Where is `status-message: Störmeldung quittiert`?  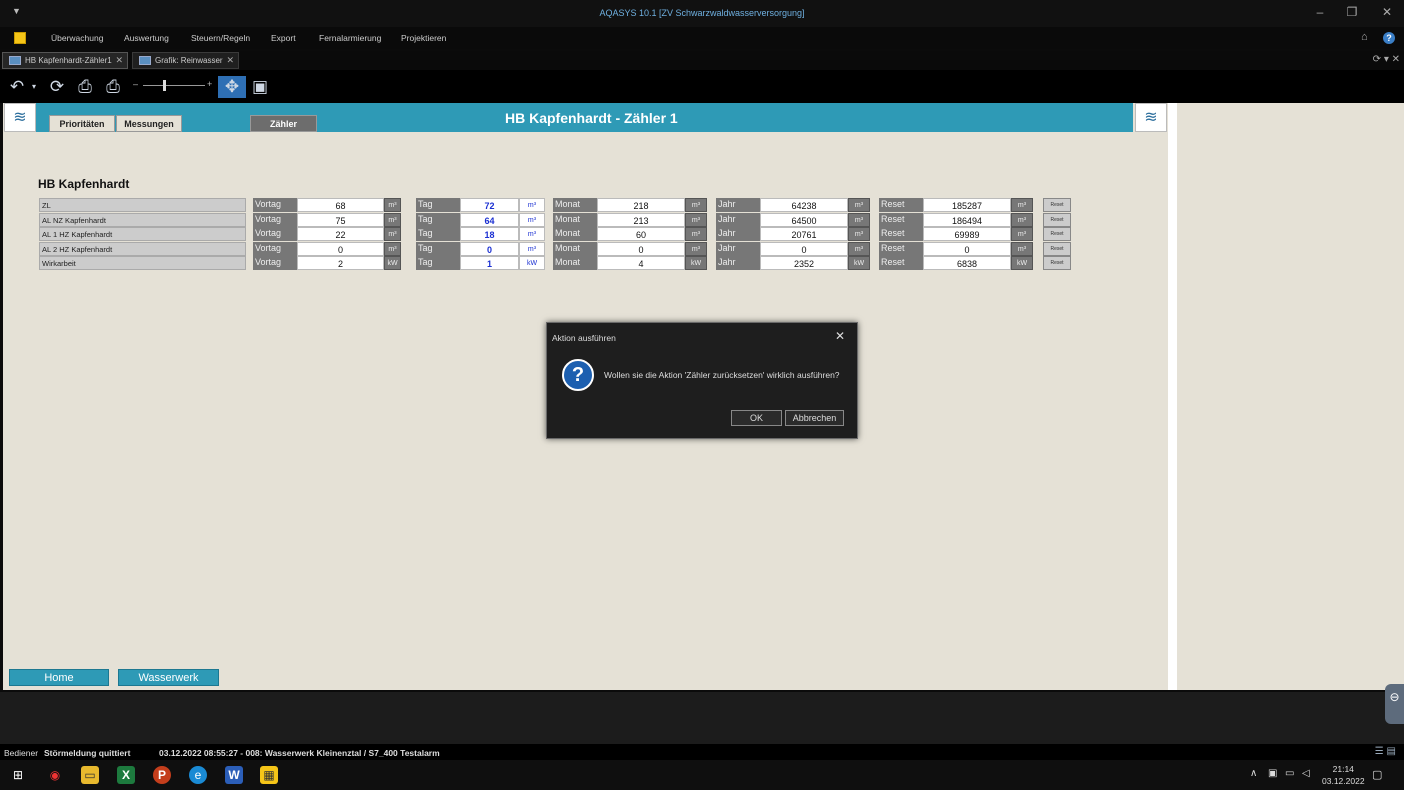
status-message: Störmeldung quittiert is located at coordinates (87, 753).